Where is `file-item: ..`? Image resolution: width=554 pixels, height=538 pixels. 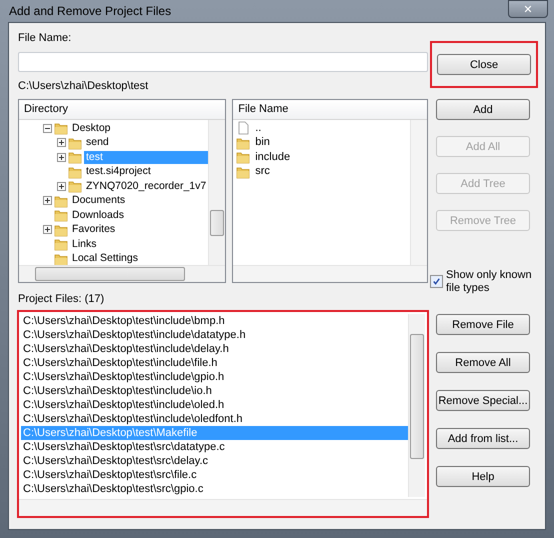
file-item: .. is located at coordinates (258, 128).